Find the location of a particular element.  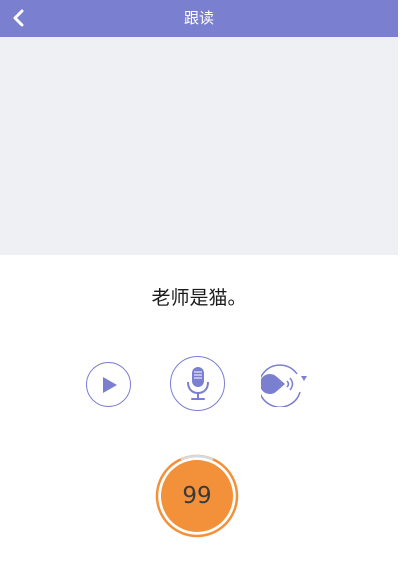

play-button is located at coordinates (108, 384).